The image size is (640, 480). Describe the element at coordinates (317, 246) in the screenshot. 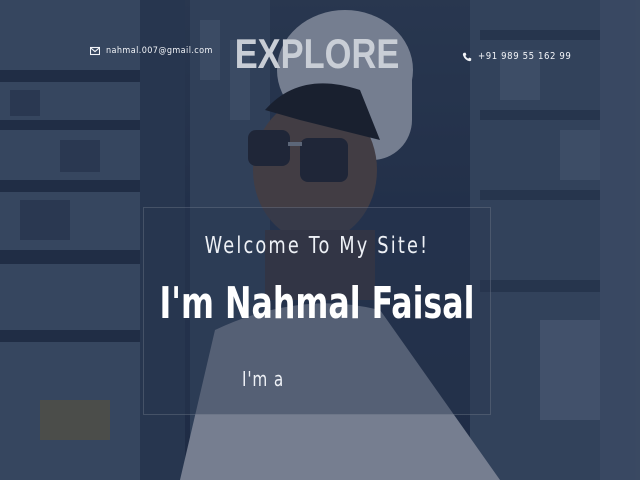

I see `welcome-heading: Welcome To My Site!` at that location.